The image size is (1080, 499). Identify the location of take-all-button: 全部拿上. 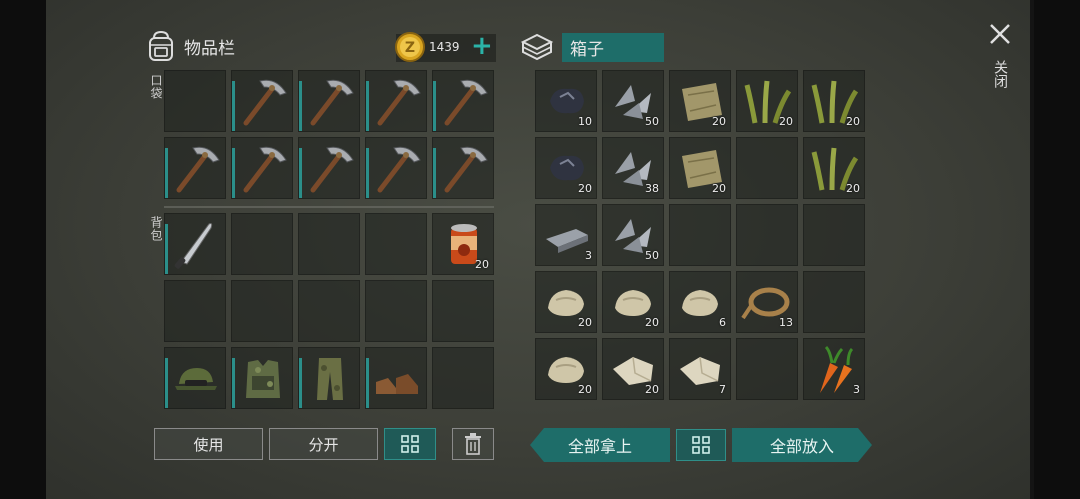
(600, 445).